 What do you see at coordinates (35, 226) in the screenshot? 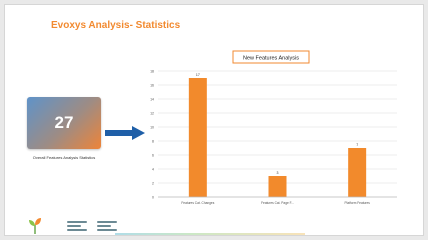
I see `sprout-logo-icon` at bounding box center [35, 226].